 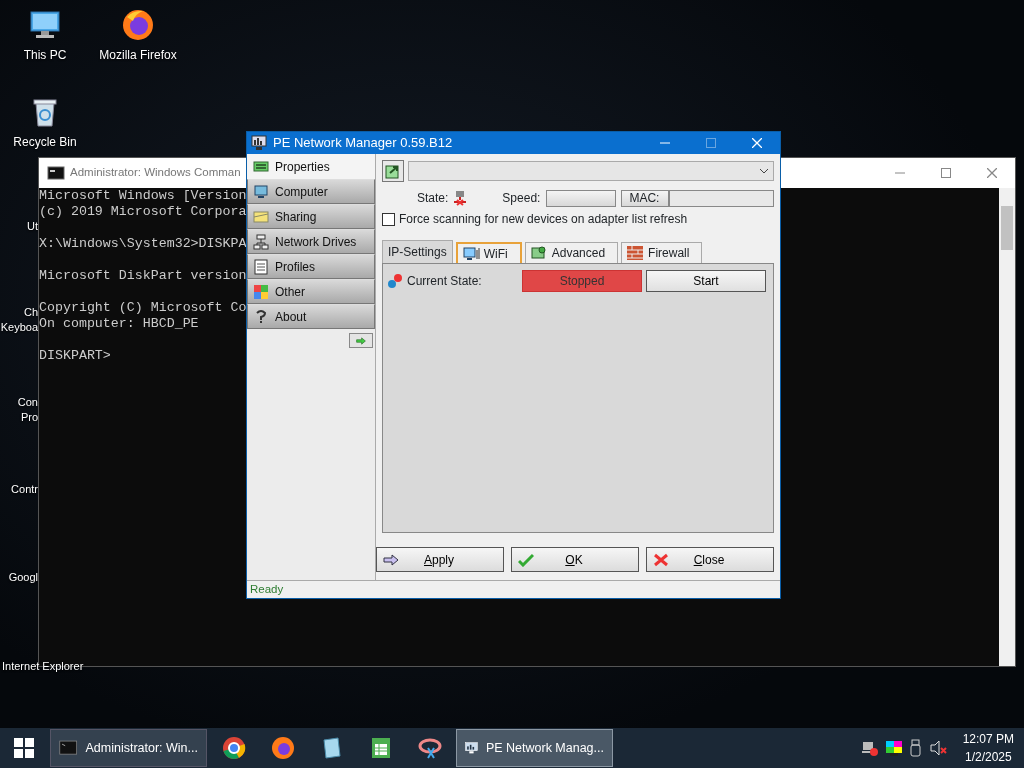 I want to click on console-line: Copyright (C) Microsoft Co, so click(x=143, y=308).